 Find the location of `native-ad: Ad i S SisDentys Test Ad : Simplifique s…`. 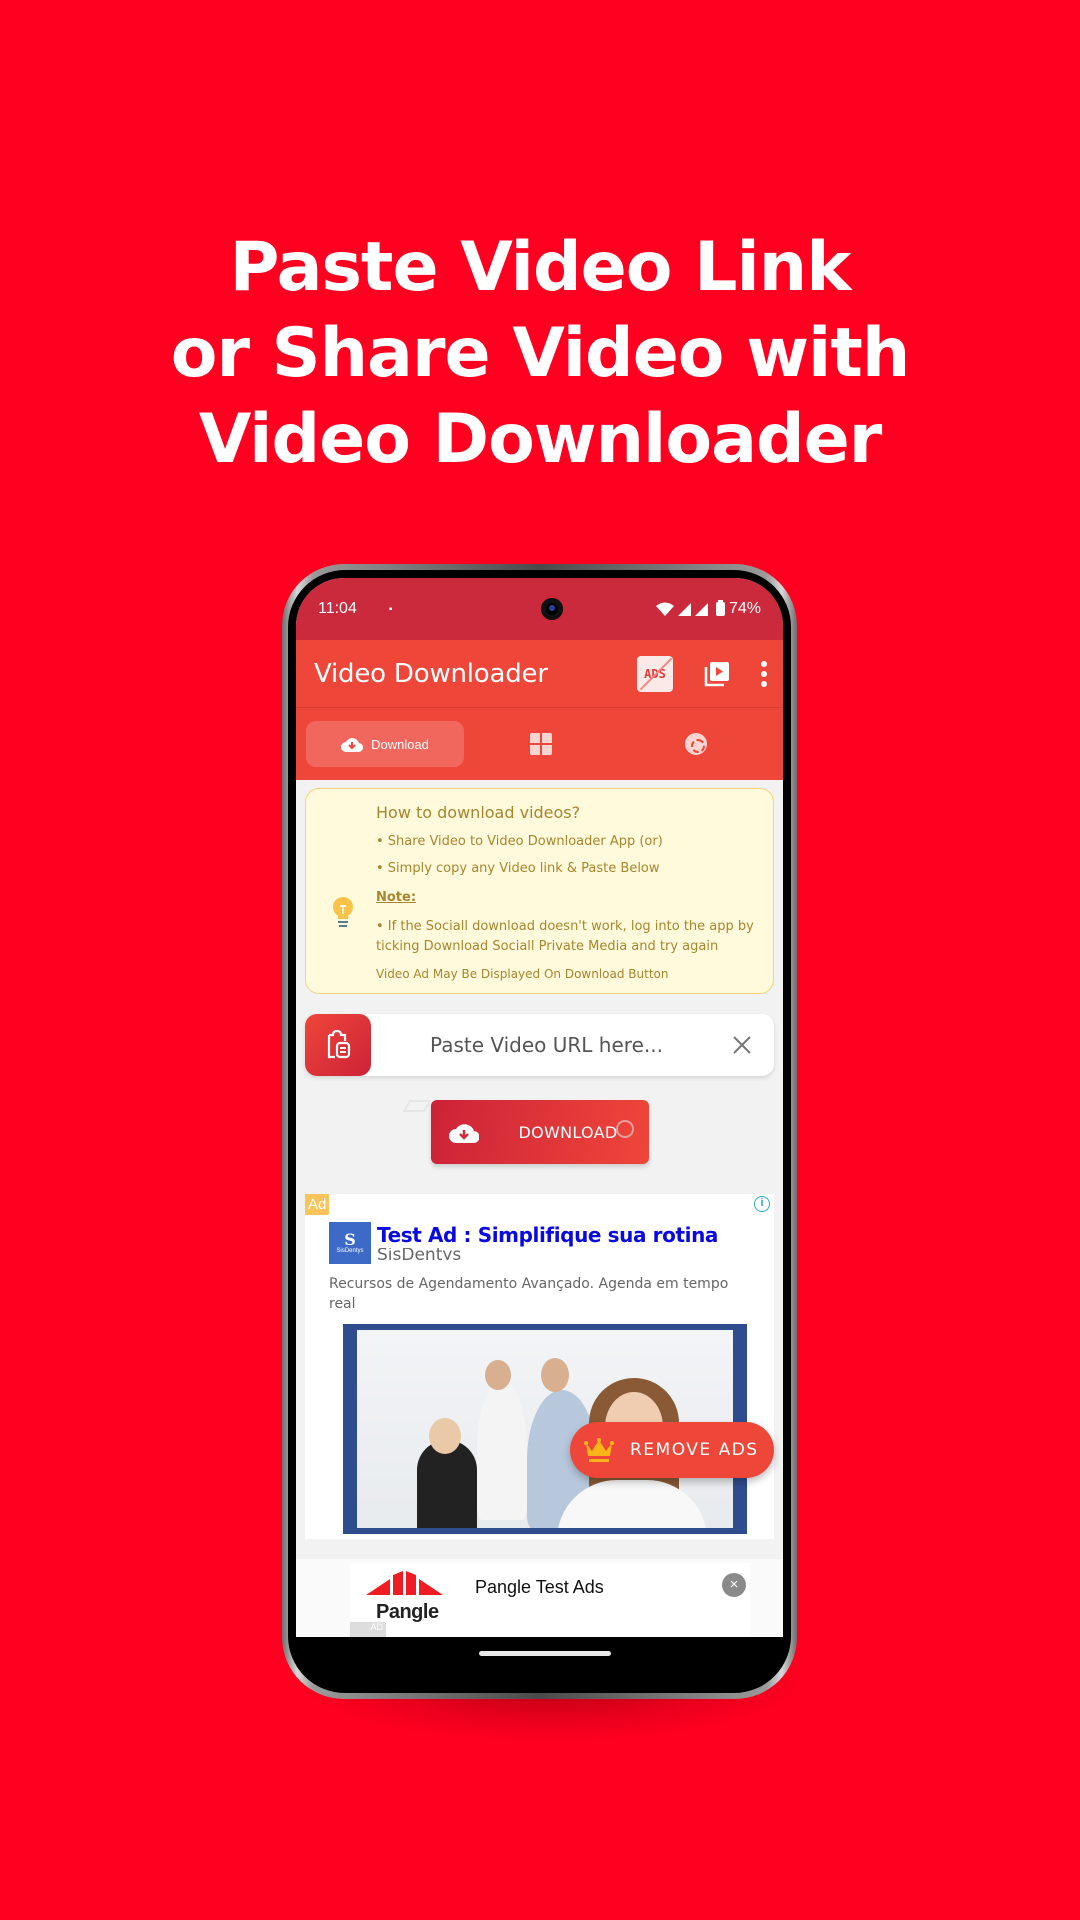

native-ad: Ad i S SisDentys Test Ad : Simplifique s… is located at coordinates (539, 1366).